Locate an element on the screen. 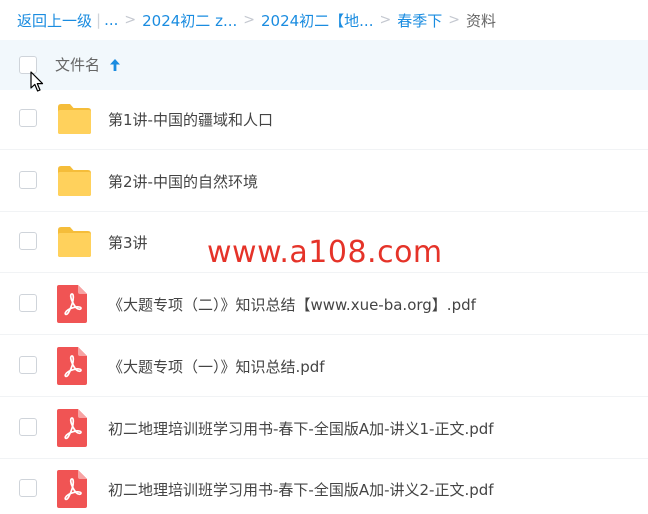  file-name: 第1讲-中国的疆域和人口 is located at coordinates (190, 119).